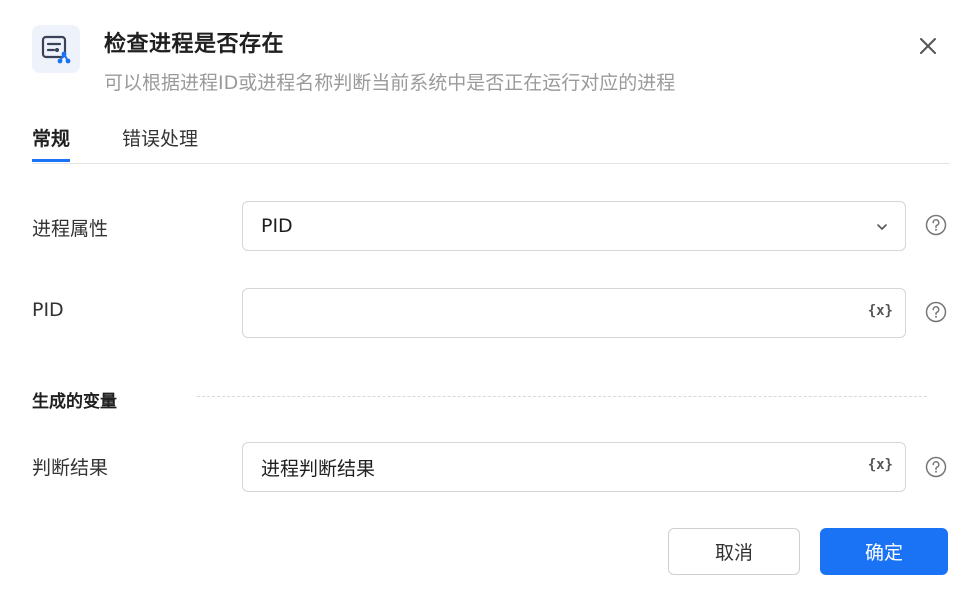 The height and width of the screenshot is (598, 973). What do you see at coordinates (70, 468) in the screenshot?
I see `result-label: 判断结果` at bounding box center [70, 468].